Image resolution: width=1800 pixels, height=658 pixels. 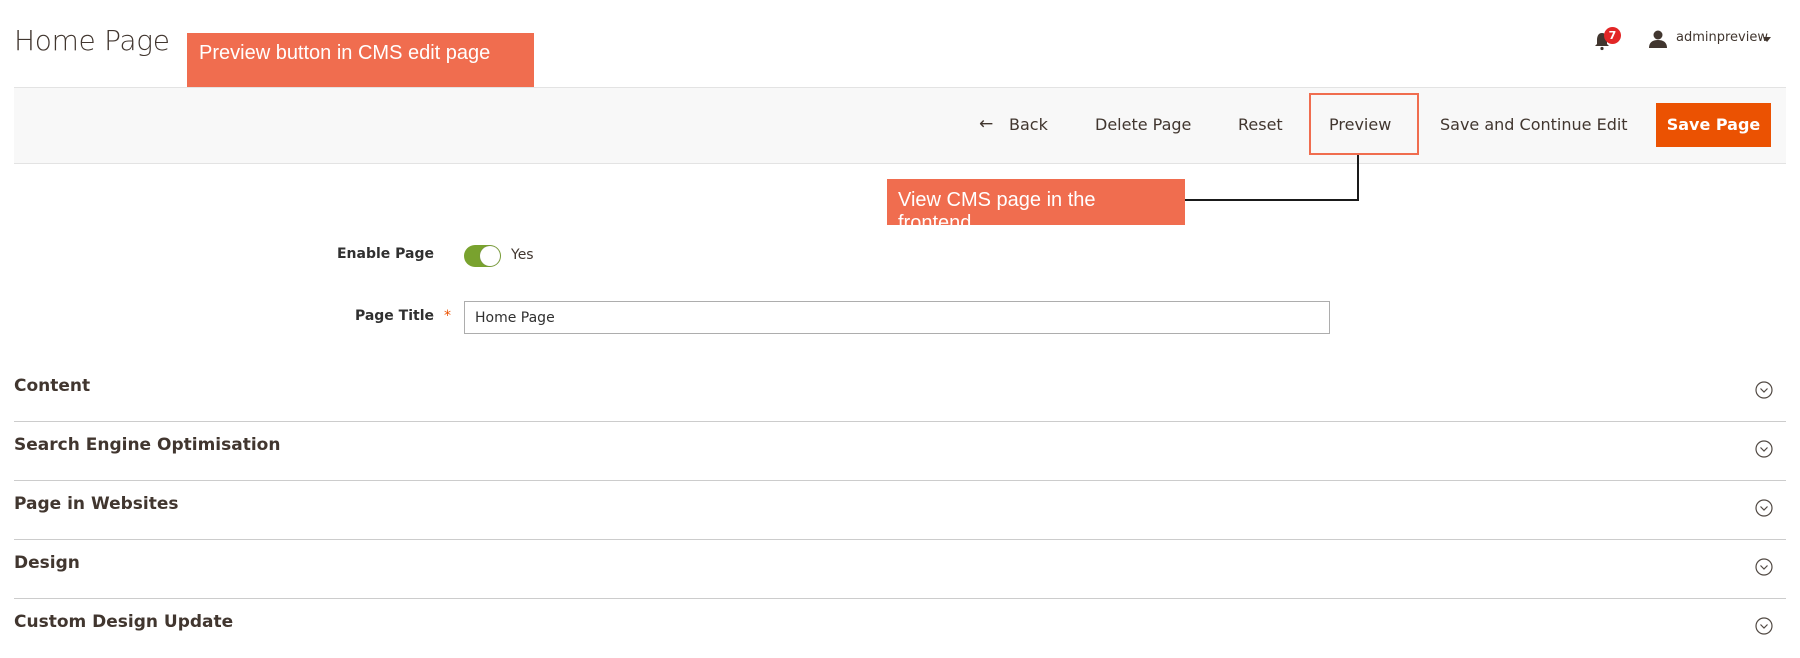 What do you see at coordinates (1612, 35) in the screenshot?
I see `notifications-count-badge: 7` at bounding box center [1612, 35].